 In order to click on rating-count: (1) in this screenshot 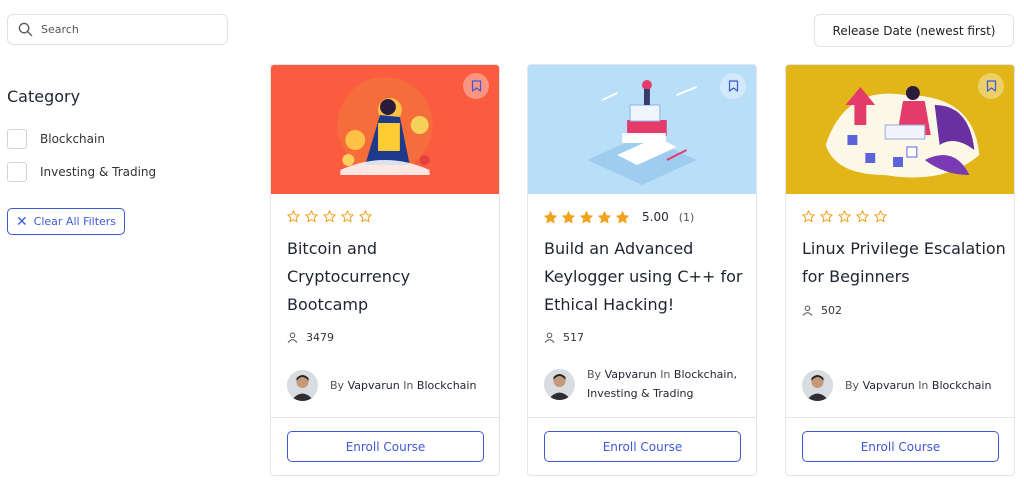, I will do `click(686, 217)`.